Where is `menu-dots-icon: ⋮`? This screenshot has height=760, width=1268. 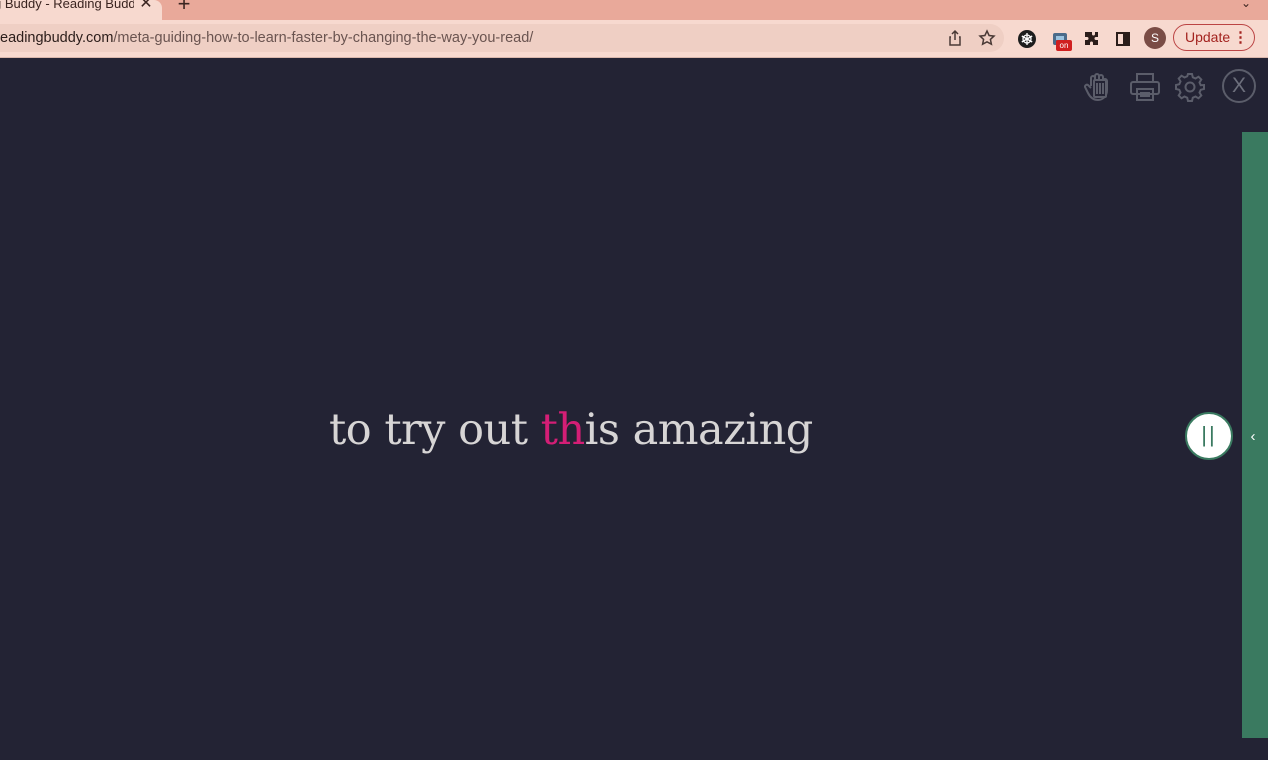
menu-dots-icon: ⋮ is located at coordinates (1240, 37).